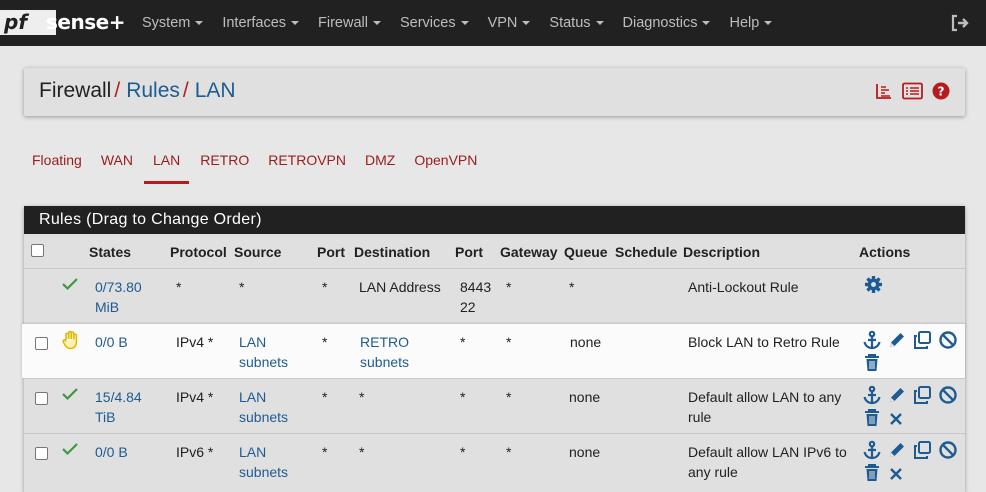 The width and height of the screenshot is (986, 492). I want to click on menu-interfaces: Interfaces, so click(261, 23).